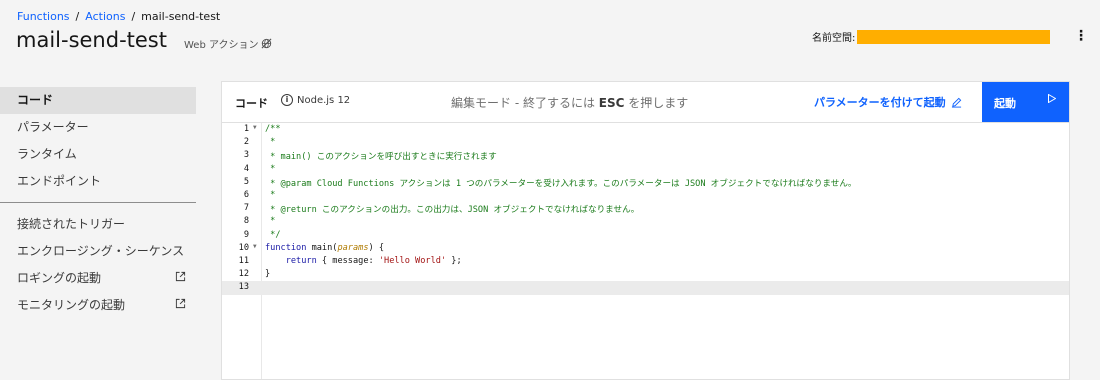 This screenshot has width=1100, height=380. I want to click on code-text: return { message: 'Hello World' };, so click(363, 261).